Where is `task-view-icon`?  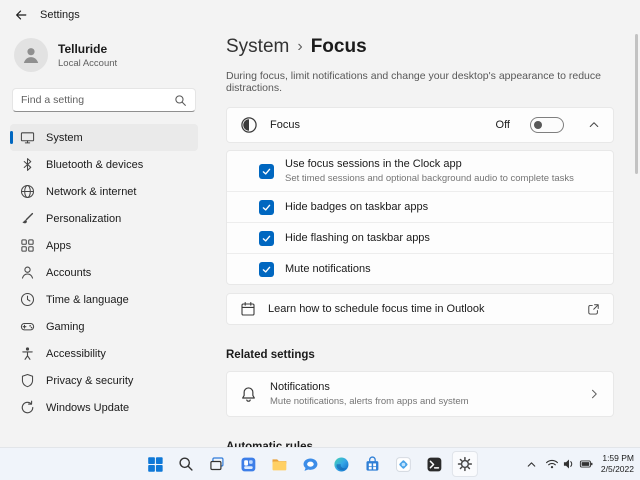
task-view-icon is located at coordinates (217, 464).